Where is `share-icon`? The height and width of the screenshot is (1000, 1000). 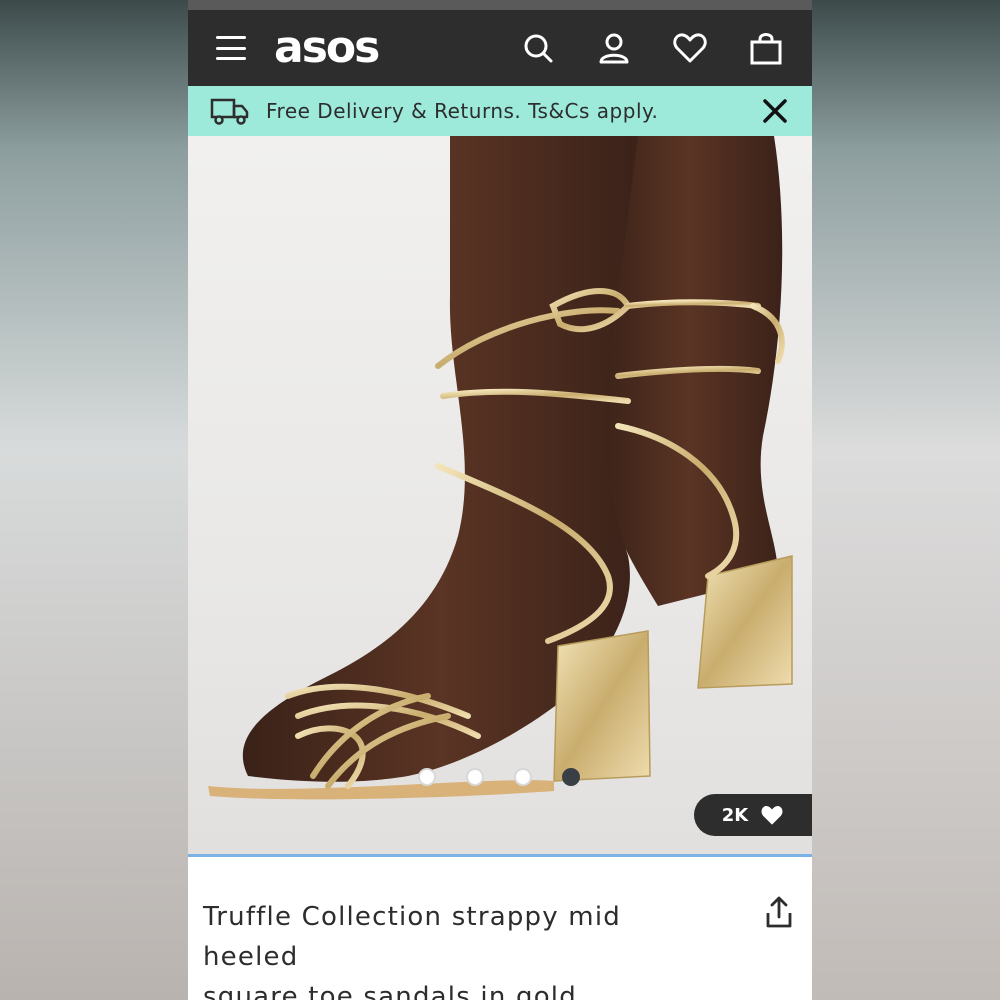
share-icon is located at coordinates (779, 912).